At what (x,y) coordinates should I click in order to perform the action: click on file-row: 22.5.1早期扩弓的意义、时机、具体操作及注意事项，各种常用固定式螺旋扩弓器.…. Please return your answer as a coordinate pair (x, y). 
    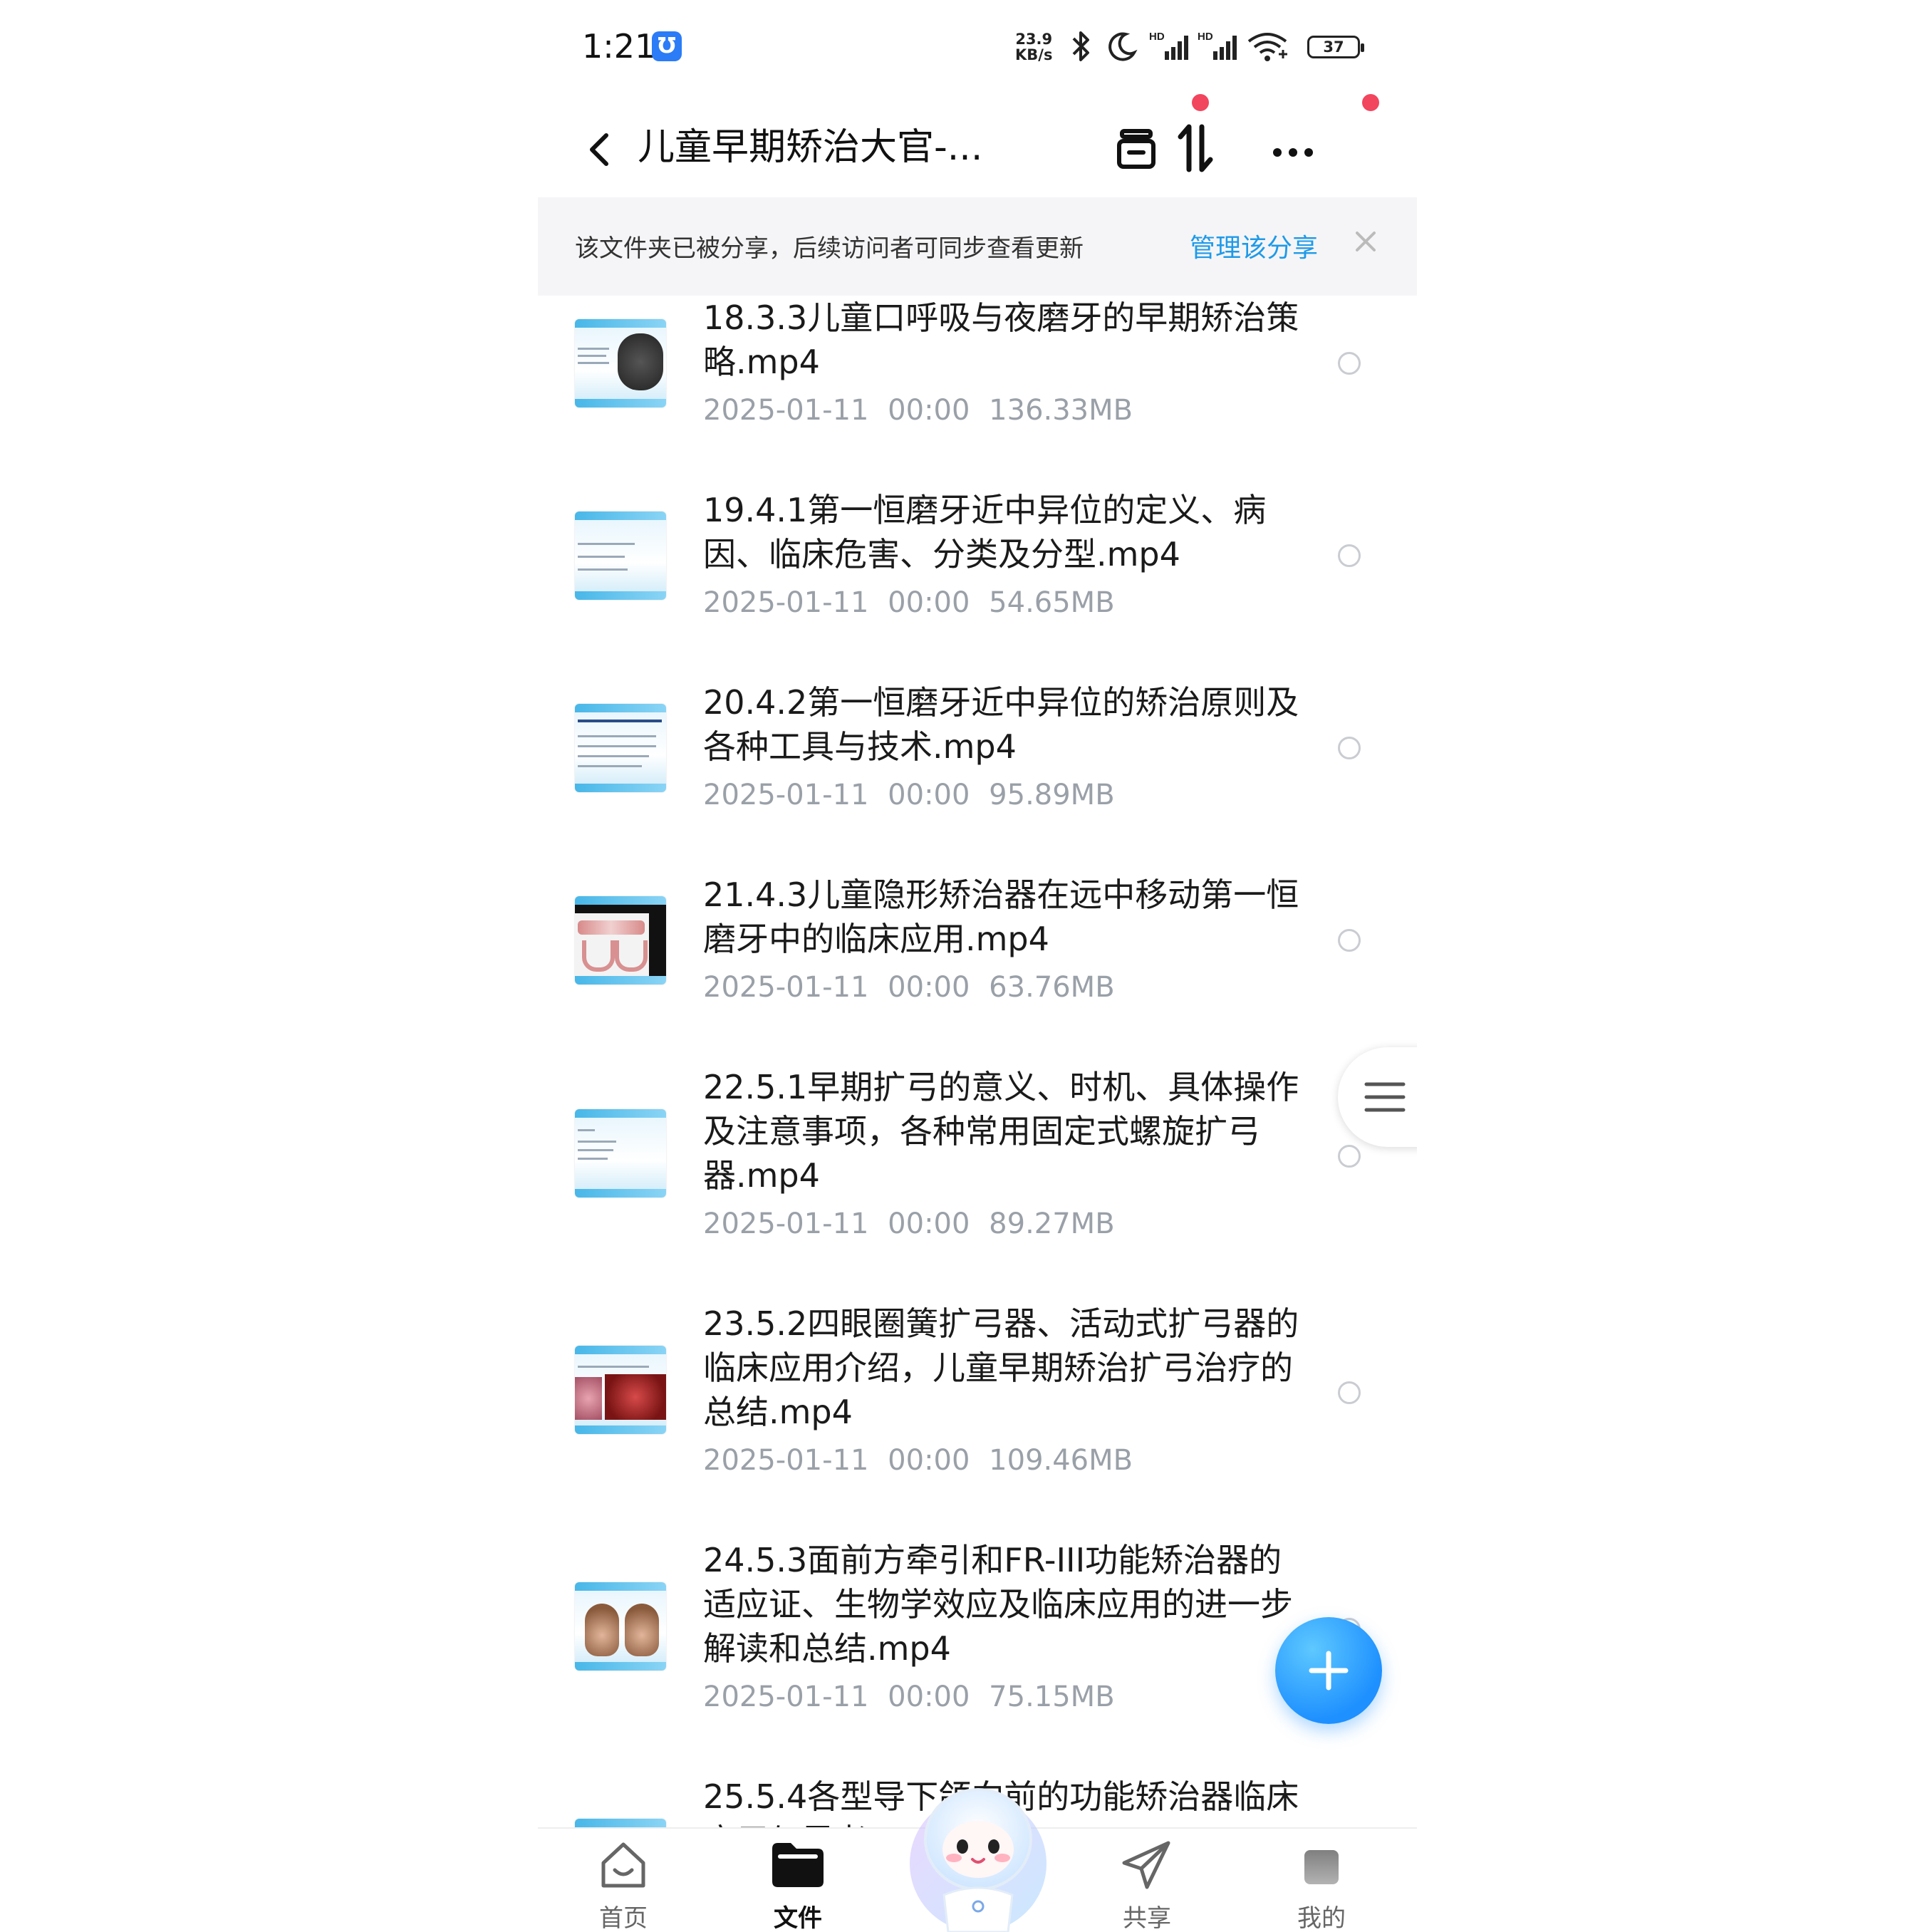
    Looking at the image, I should click on (977, 1183).